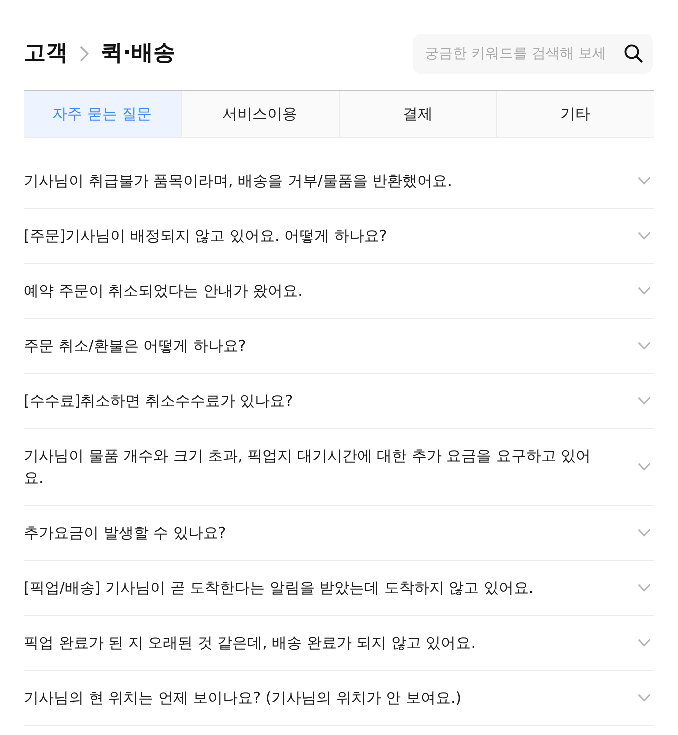  Describe the element at coordinates (533, 54) in the screenshot. I see `search-field: 궁금한 키워드를 검색해 보세` at that location.